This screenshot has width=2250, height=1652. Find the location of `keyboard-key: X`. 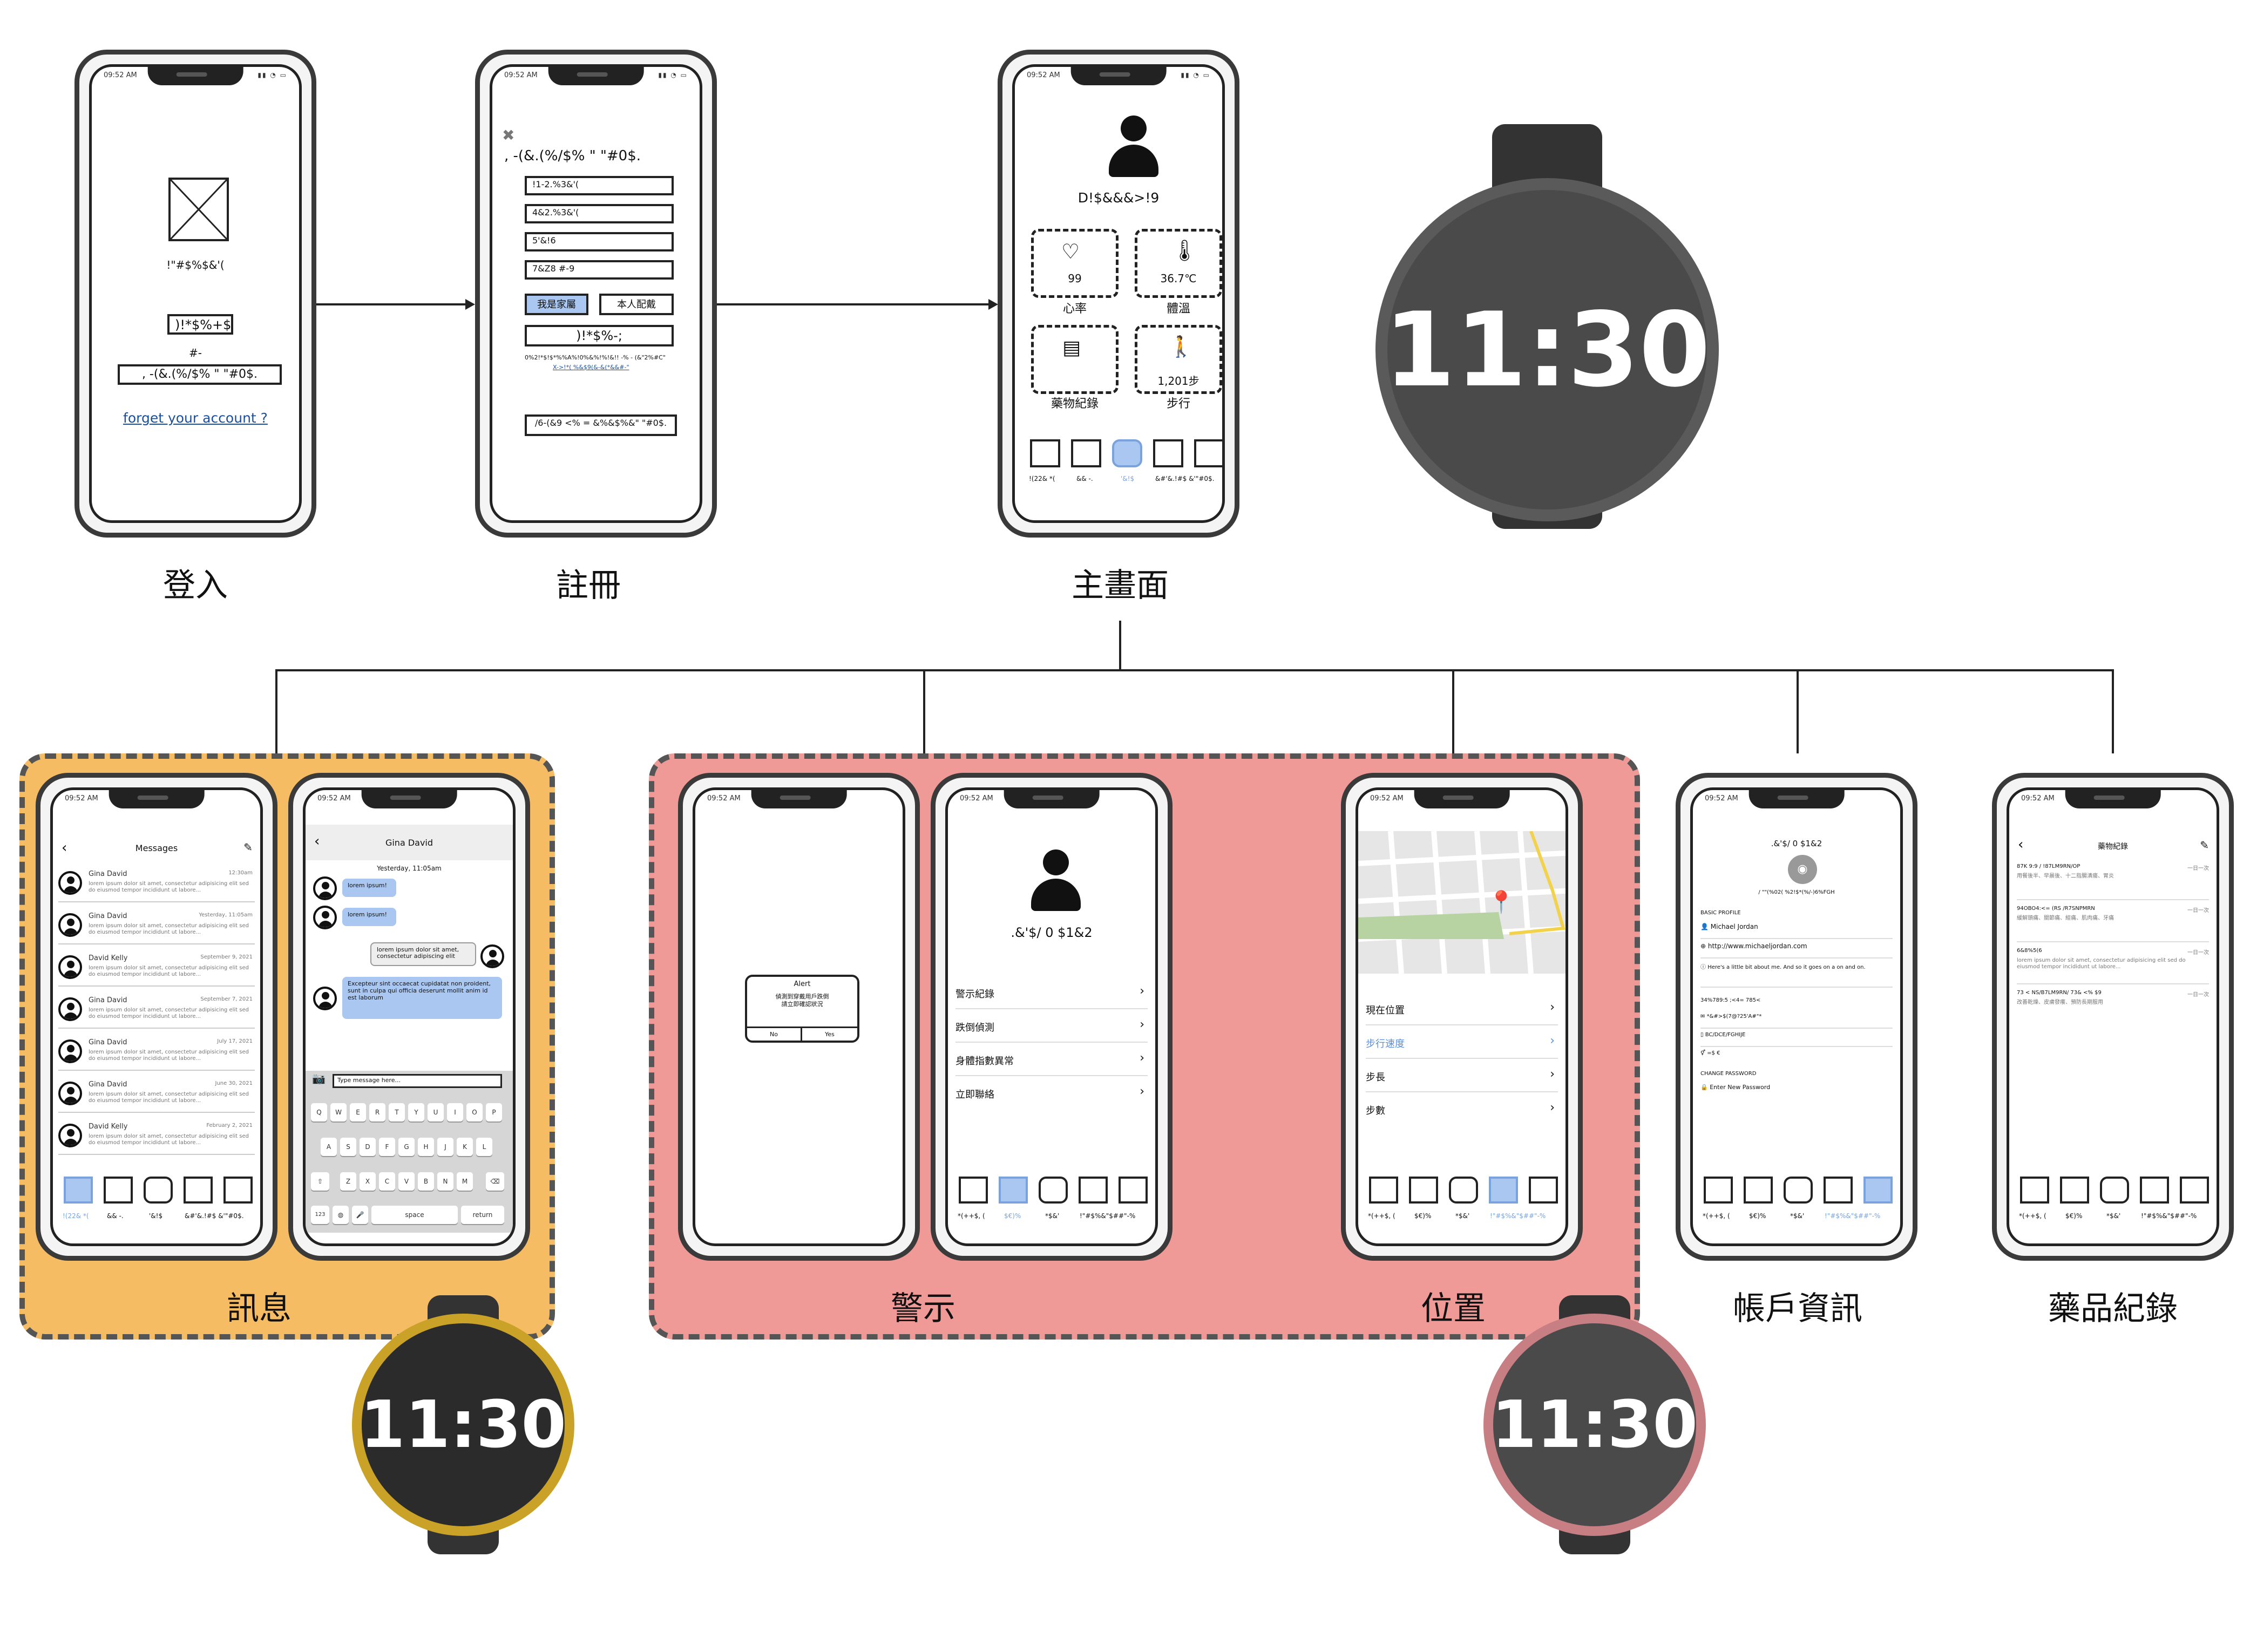

keyboard-key: X is located at coordinates (368, 1181).